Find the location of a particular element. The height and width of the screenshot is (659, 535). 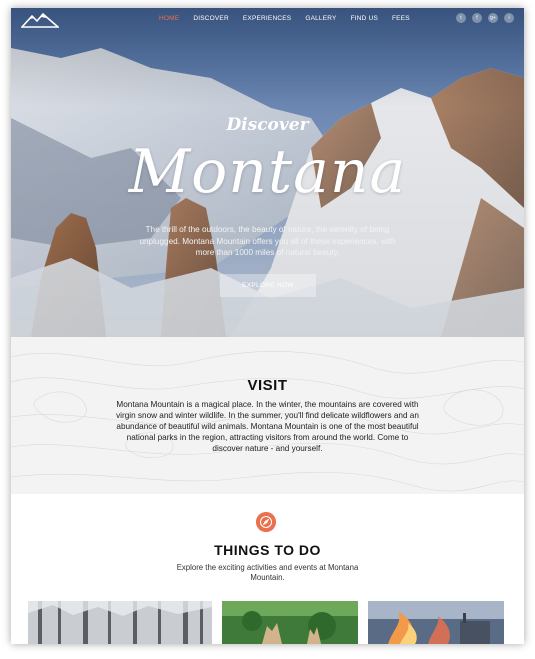

mountain-logo-icon is located at coordinates (40, 20).